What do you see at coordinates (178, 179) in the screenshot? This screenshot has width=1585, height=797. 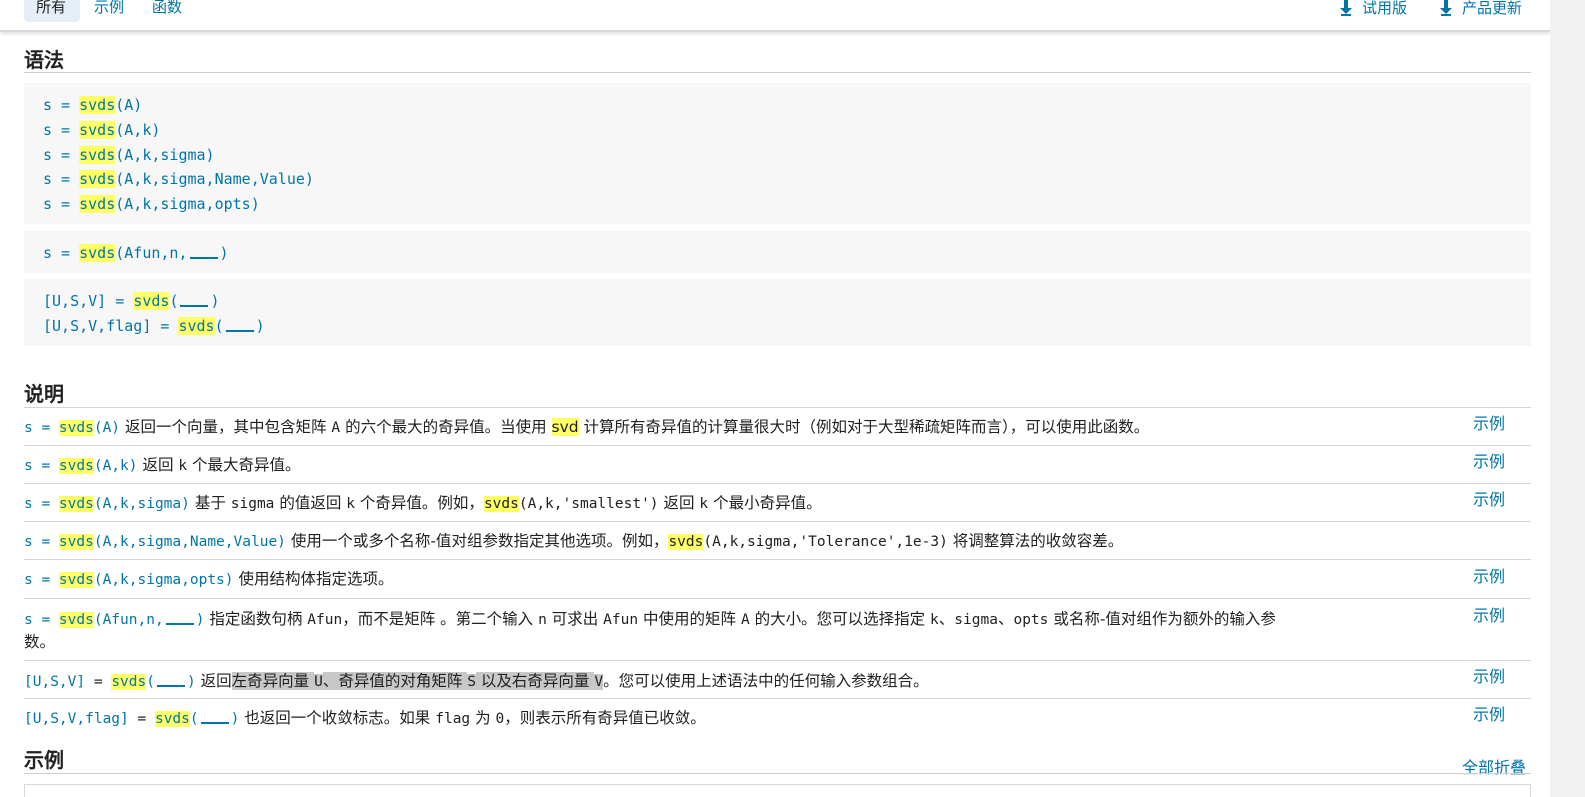 I see `syntax-line: s = svds(A,k,sigma,Name,Value)` at bounding box center [178, 179].